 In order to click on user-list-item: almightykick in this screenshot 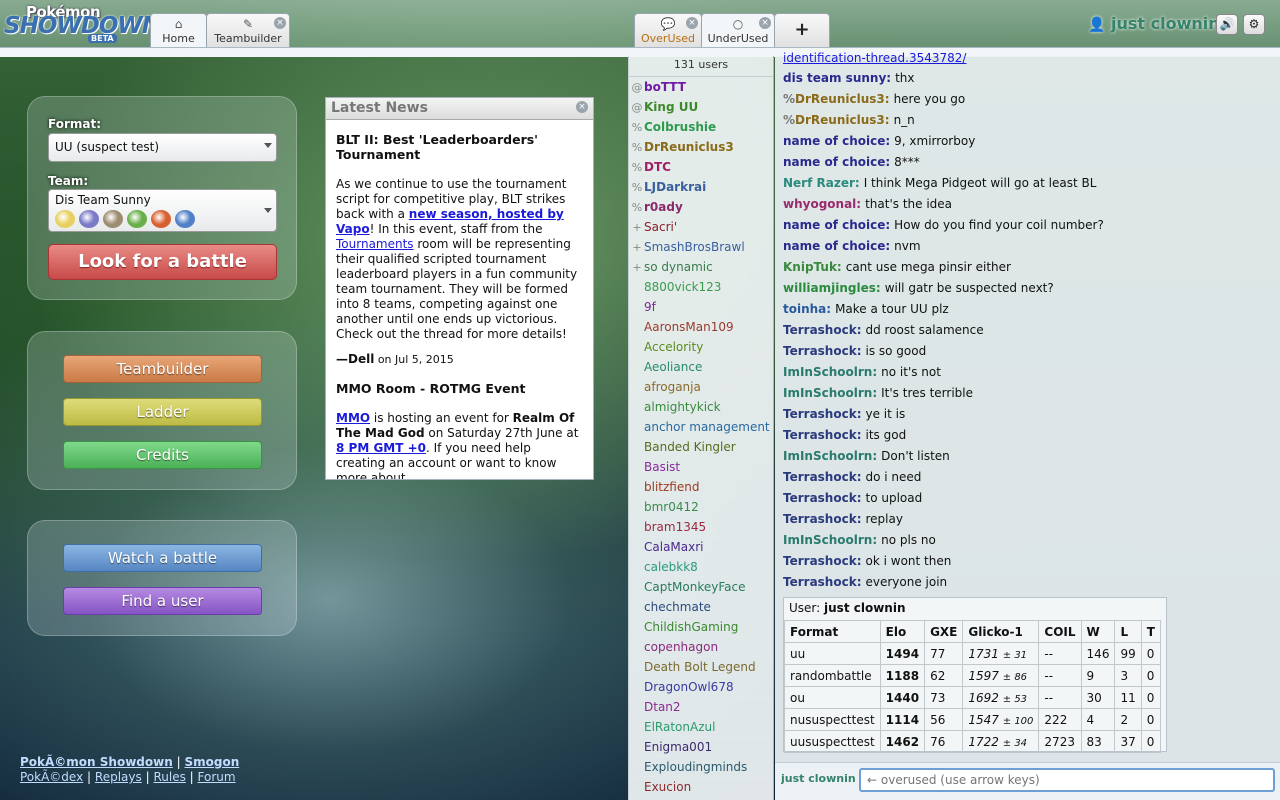, I will do `click(701, 407)`.